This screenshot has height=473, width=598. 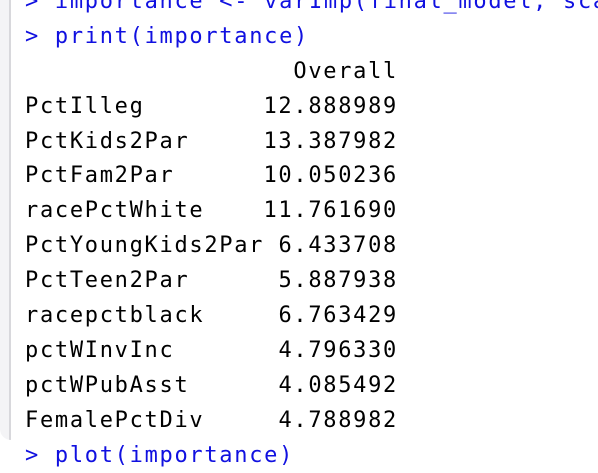 I want to click on variable-name: PctFam2Par, so click(x=100, y=176).